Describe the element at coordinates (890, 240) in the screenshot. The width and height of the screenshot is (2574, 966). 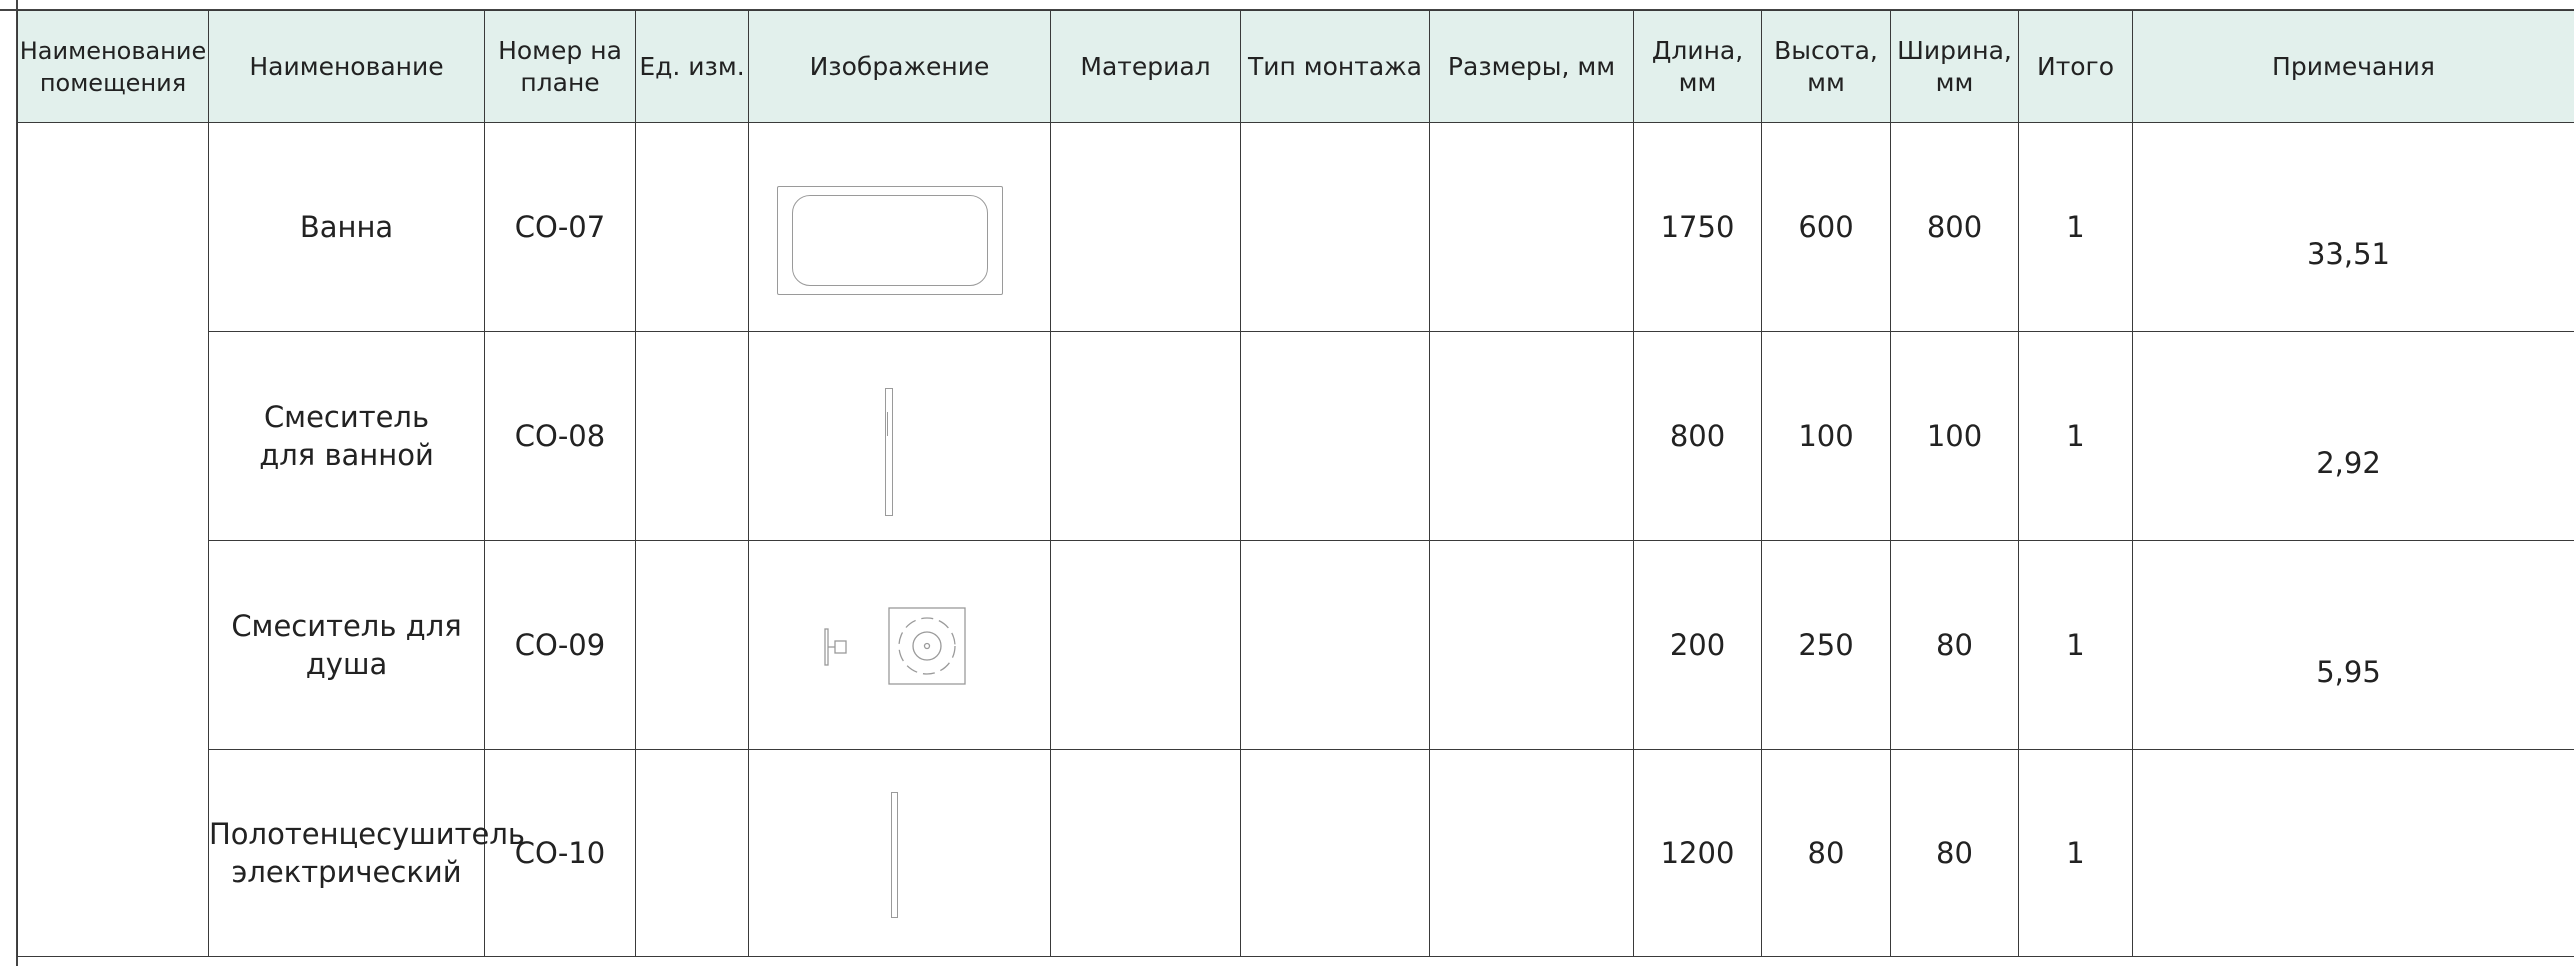
I see `bathtub-icon` at that location.